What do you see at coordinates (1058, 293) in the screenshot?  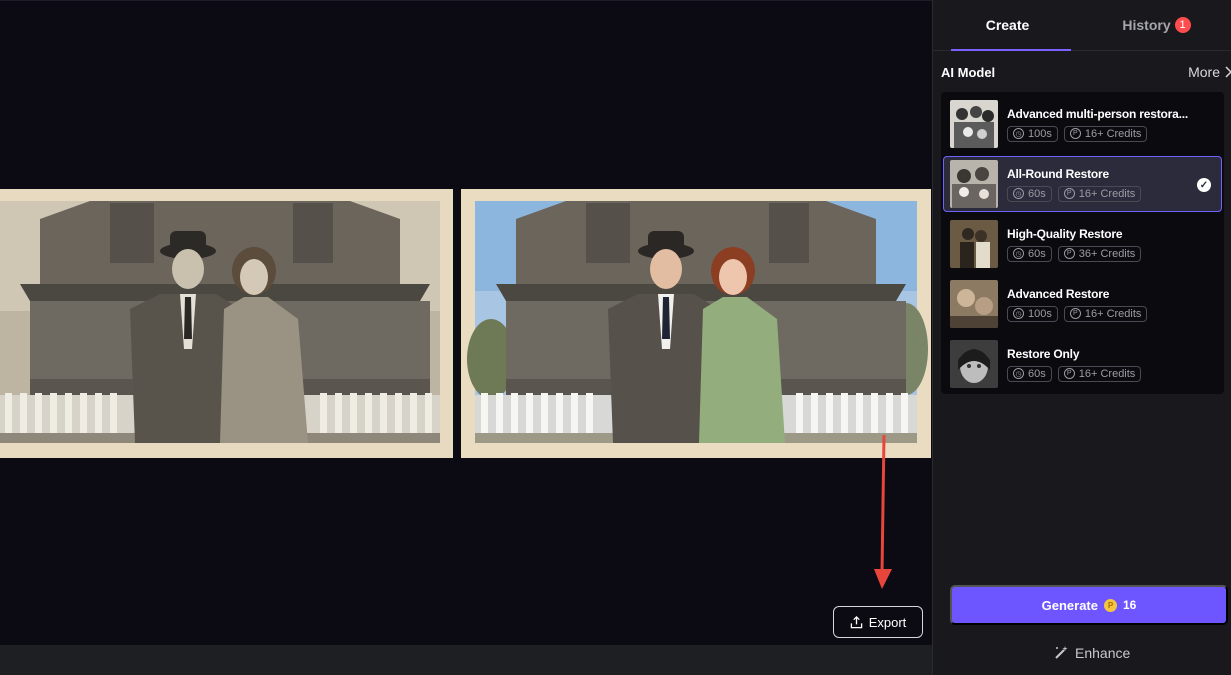 I see `model-name: Advanced Restore` at bounding box center [1058, 293].